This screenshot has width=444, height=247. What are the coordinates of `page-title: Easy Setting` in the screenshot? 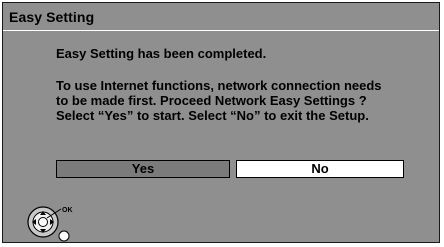 It's located at (52, 17).